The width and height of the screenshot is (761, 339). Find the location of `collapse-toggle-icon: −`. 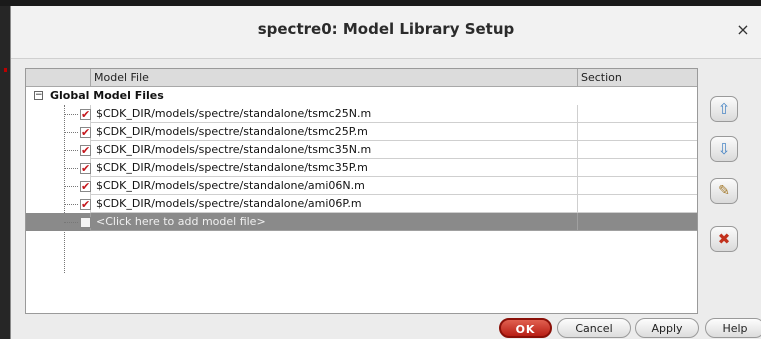

collapse-toggle-icon: − is located at coordinates (38, 95).